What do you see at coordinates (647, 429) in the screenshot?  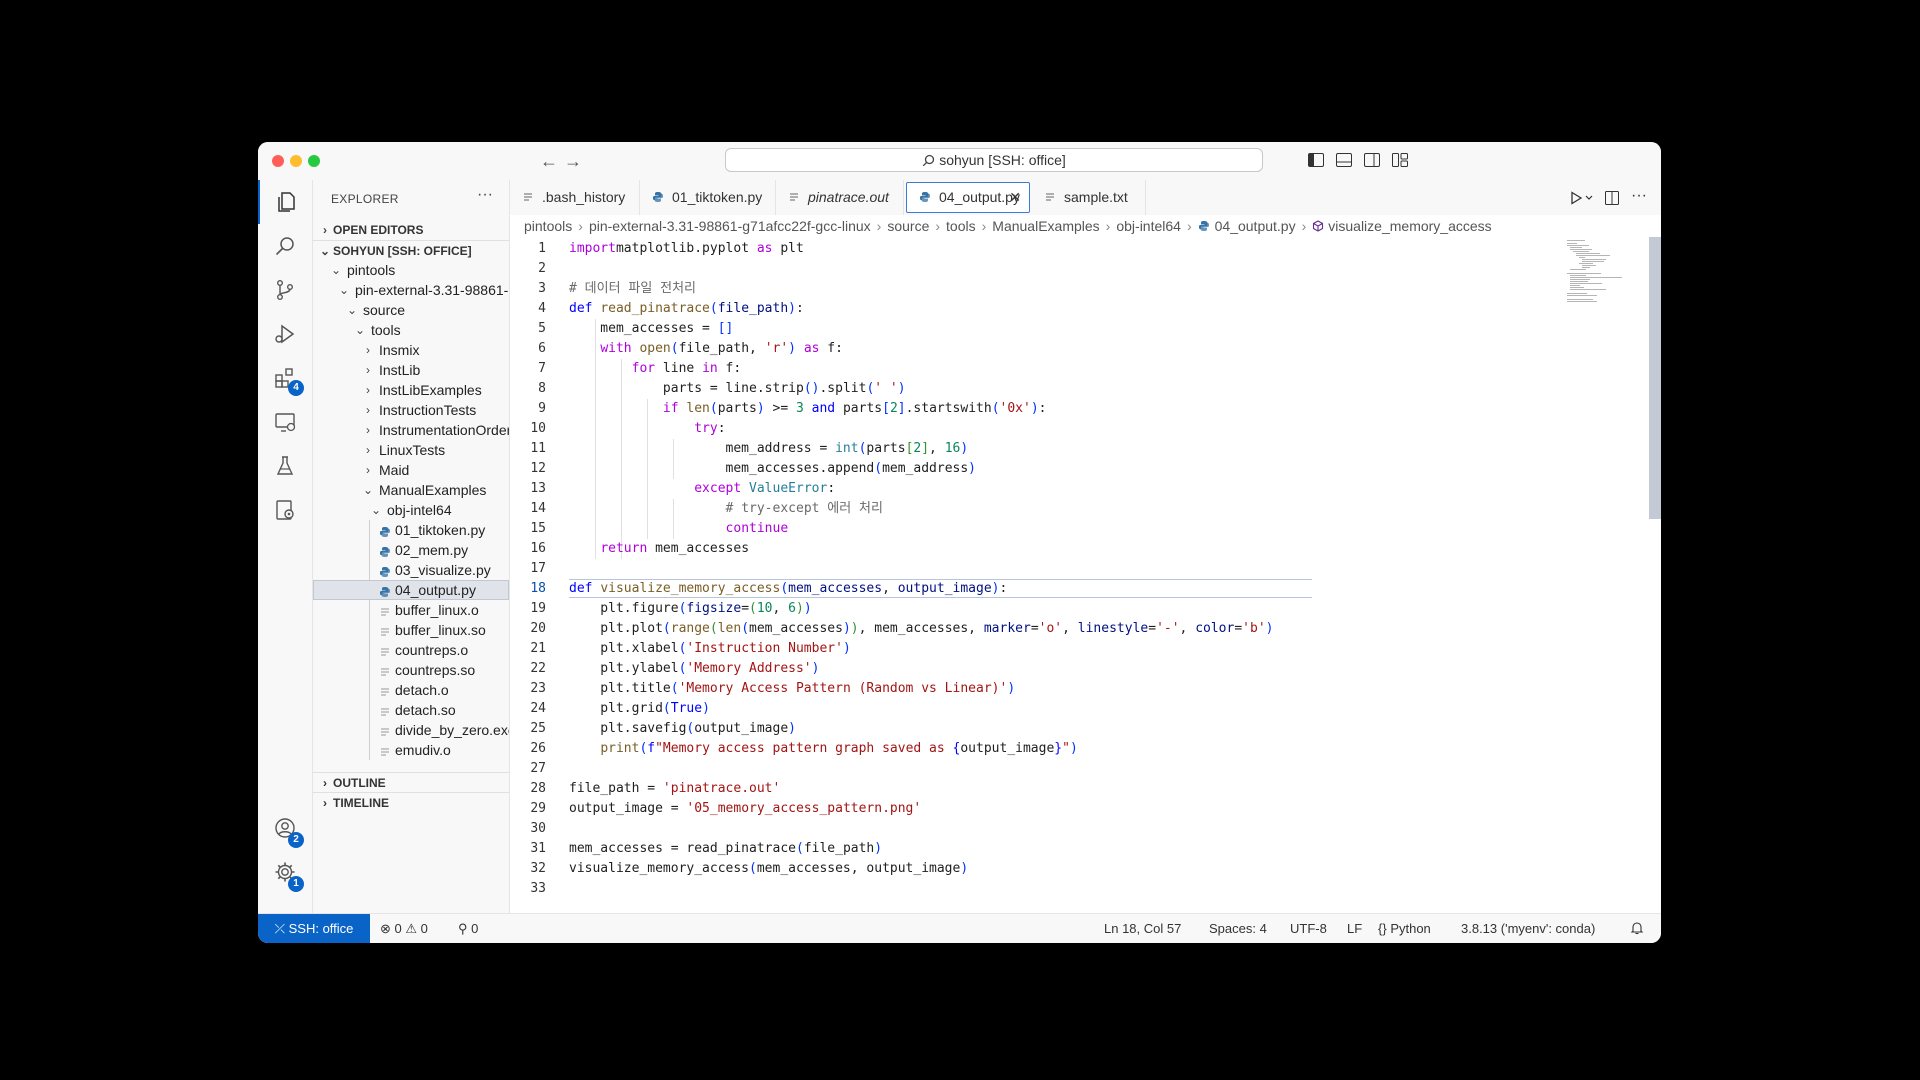 I see `code-line: try:` at bounding box center [647, 429].